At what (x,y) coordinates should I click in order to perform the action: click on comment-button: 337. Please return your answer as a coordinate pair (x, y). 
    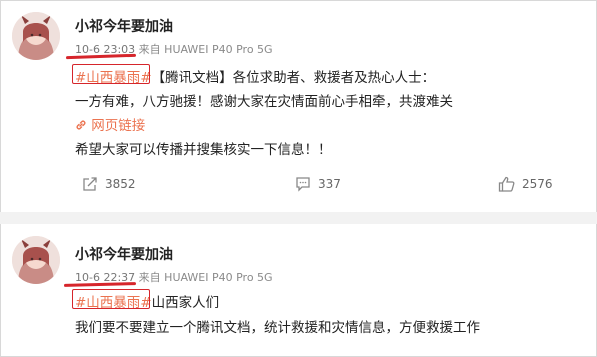
    Looking at the image, I should click on (318, 184).